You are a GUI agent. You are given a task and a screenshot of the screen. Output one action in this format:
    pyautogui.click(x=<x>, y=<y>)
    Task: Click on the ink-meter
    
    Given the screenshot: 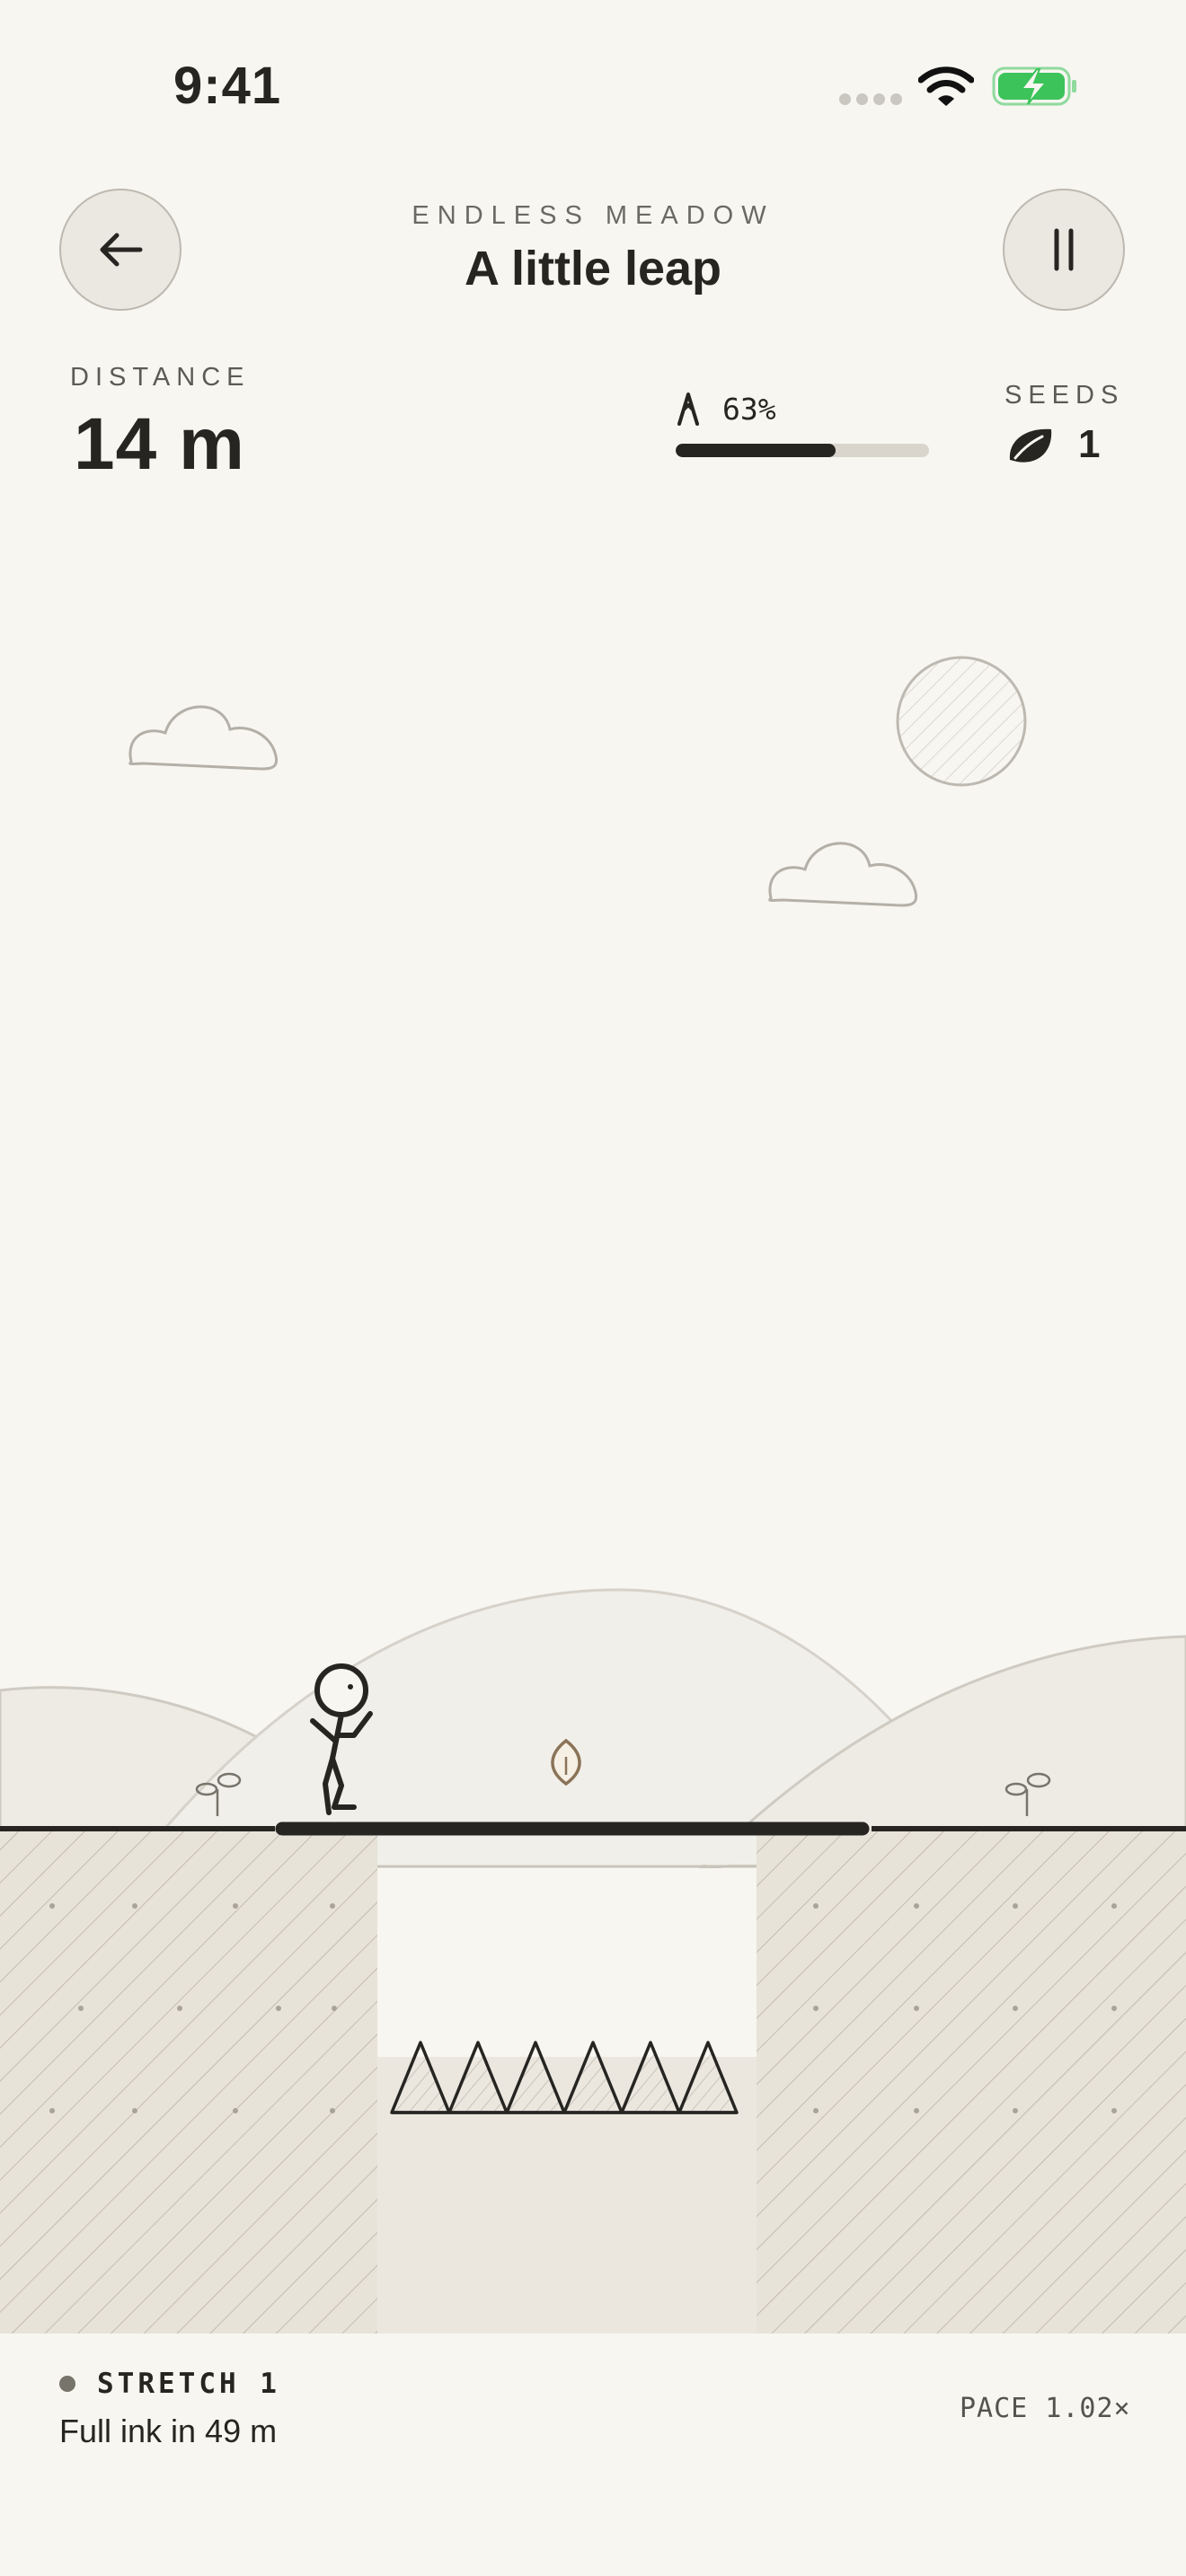 What is the action you would take?
    pyautogui.click(x=802, y=450)
    